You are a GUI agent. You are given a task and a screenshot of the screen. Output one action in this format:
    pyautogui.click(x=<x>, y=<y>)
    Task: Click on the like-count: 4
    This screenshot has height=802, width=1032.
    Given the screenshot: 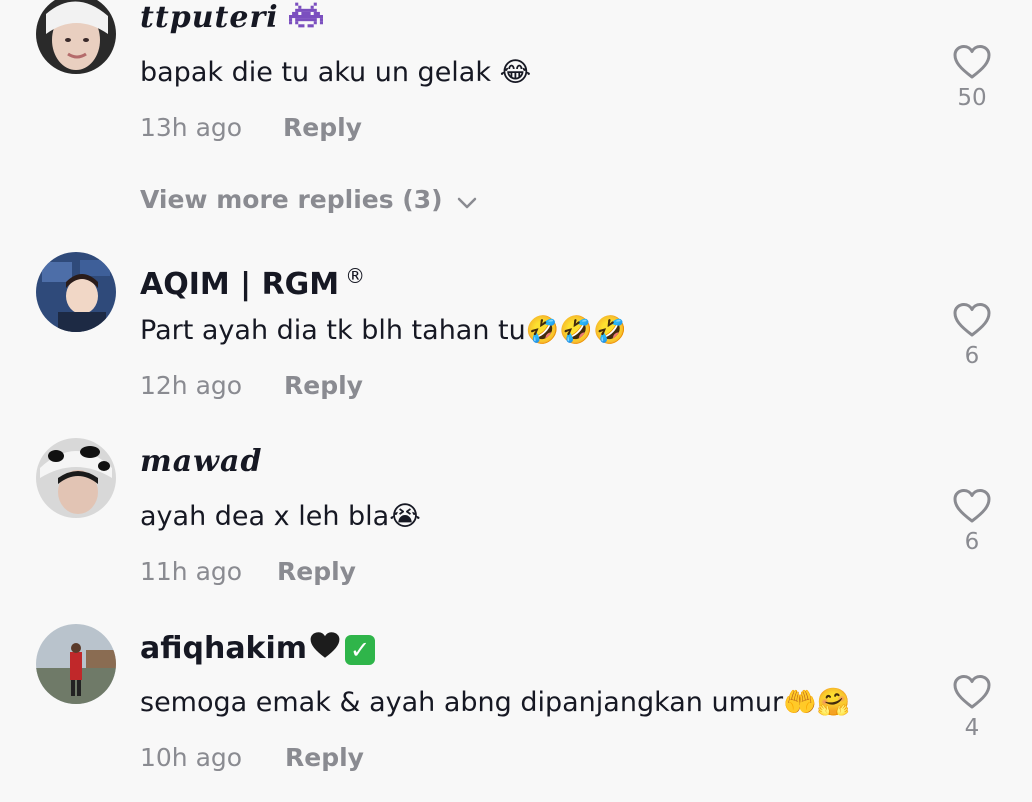 What is the action you would take?
    pyautogui.click(x=972, y=728)
    